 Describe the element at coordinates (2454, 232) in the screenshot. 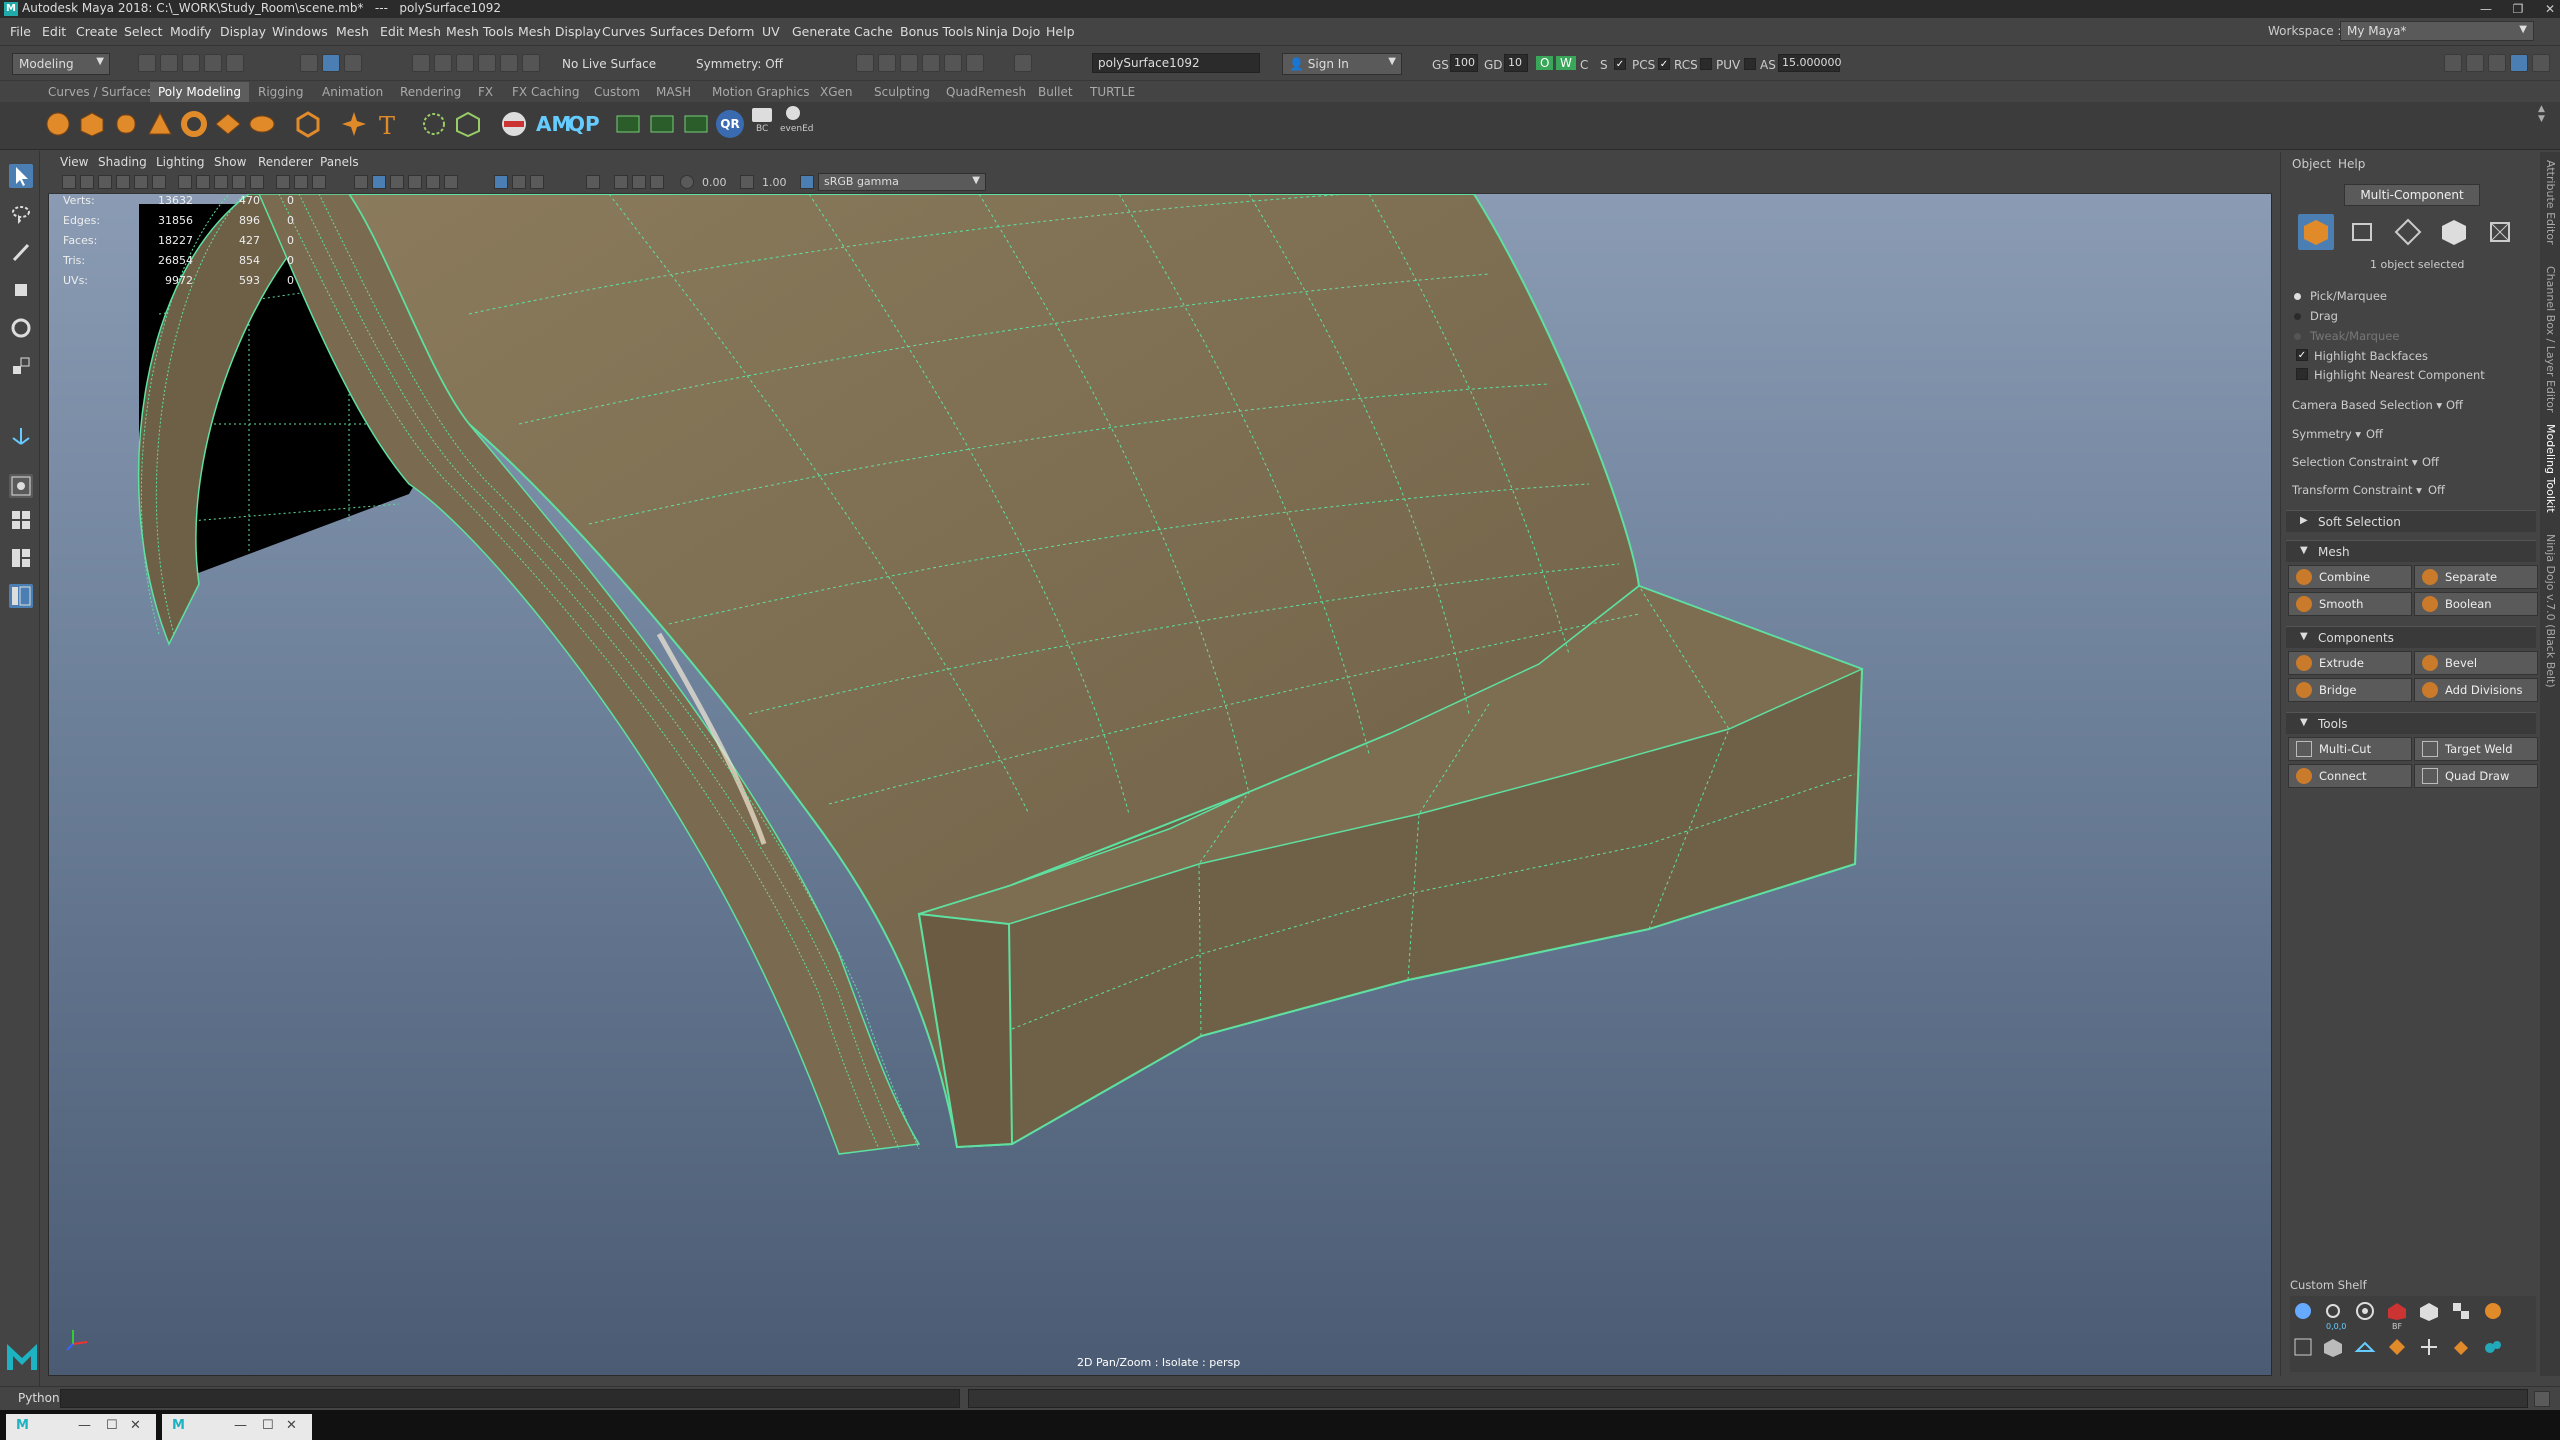

I see `face-mode-icon` at that location.